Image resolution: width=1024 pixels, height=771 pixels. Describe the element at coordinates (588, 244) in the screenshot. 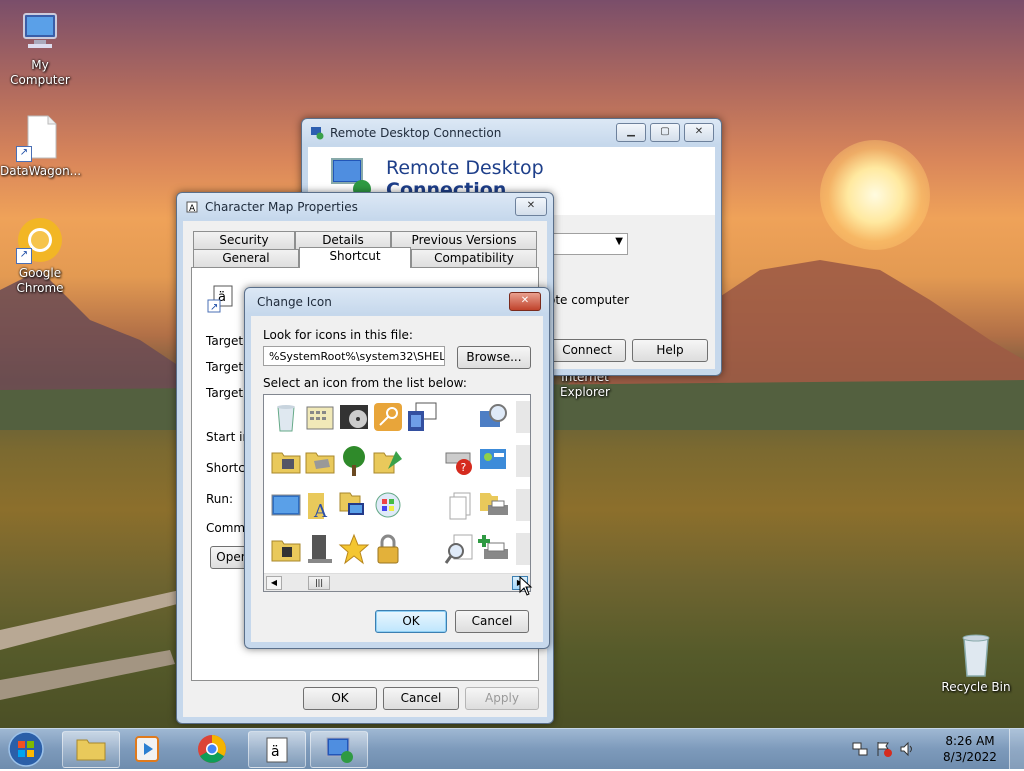

I see `computer-combobox: ▼` at that location.